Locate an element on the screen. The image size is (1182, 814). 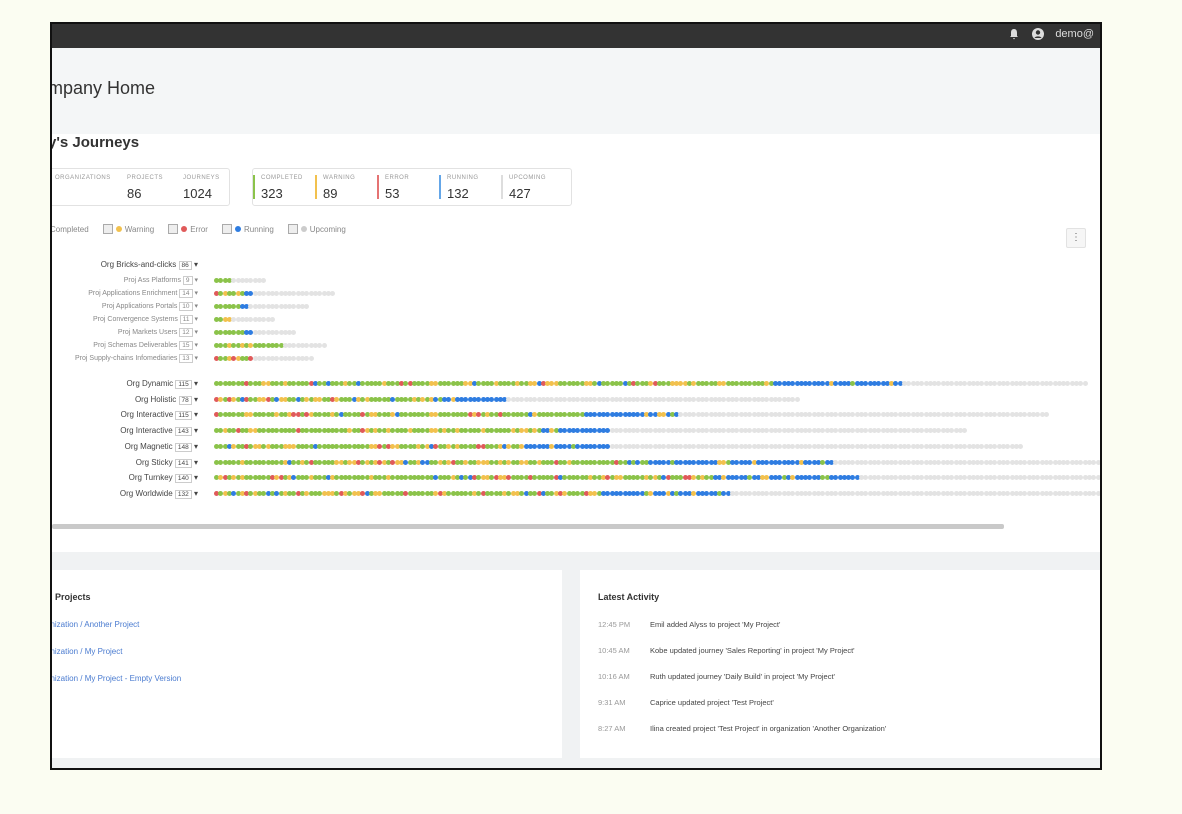
legend-item-warning: Warning is located at coordinates (124, 229).